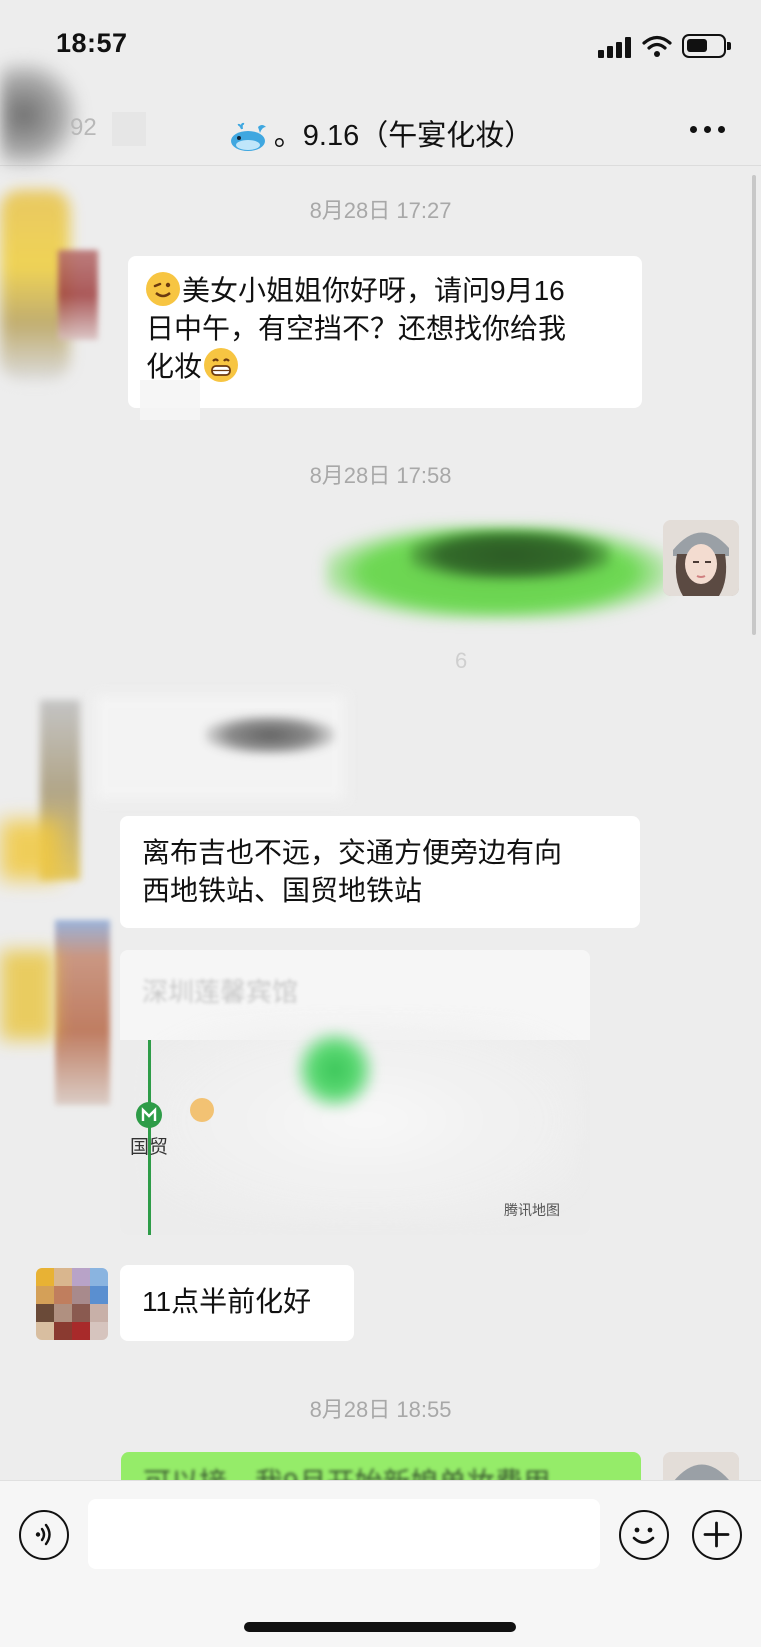  Describe the element at coordinates (335, 1070) in the screenshot. I see `map-scribble` at that location.